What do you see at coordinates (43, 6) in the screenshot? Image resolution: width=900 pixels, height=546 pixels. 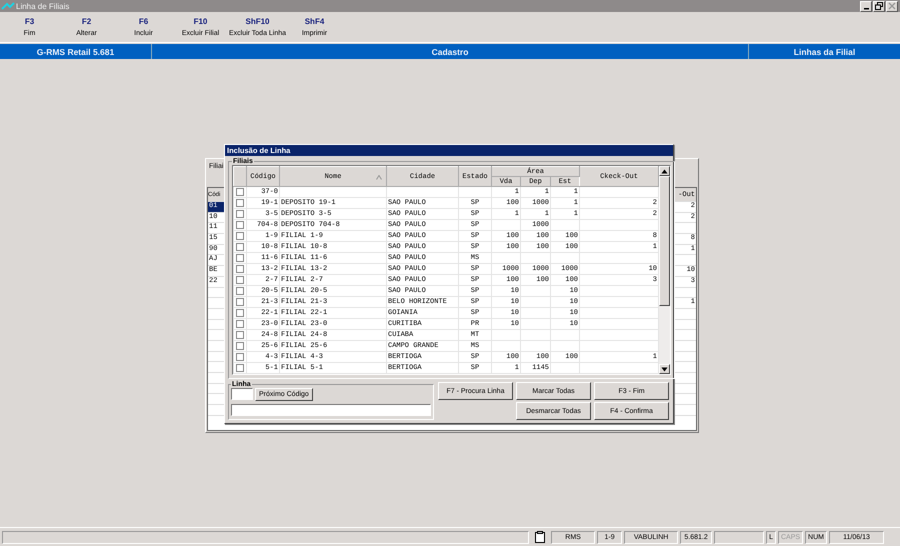 I see `window-title: Linha de Filiais` at bounding box center [43, 6].